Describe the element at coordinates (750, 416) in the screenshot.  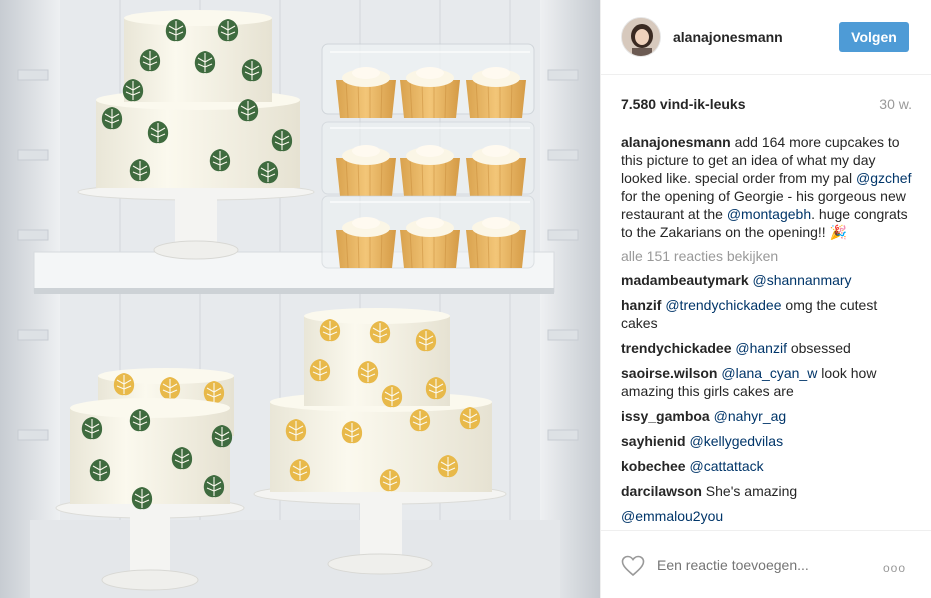
I see `comment-mention: @nahyr_ag` at that location.